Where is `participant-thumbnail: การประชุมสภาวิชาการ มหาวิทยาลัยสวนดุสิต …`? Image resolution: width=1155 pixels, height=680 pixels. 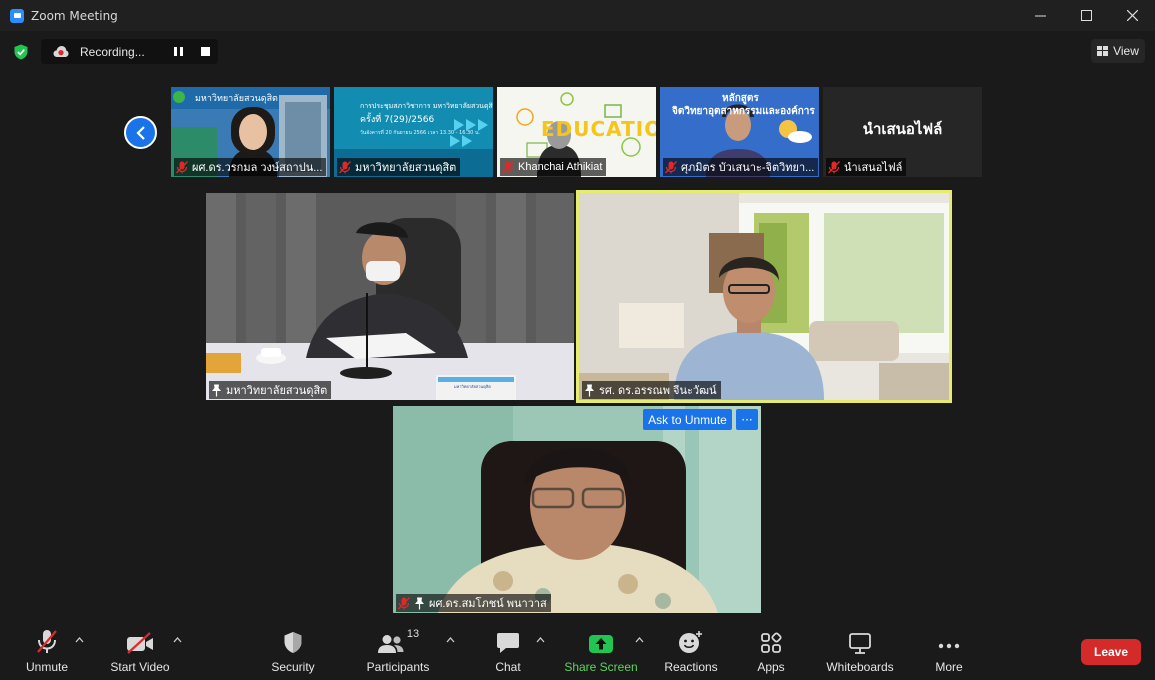 participant-thumbnail: การประชุมสภาวิชาการ มหาวิทยาลัยสวนดุสิต … is located at coordinates (413, 132).